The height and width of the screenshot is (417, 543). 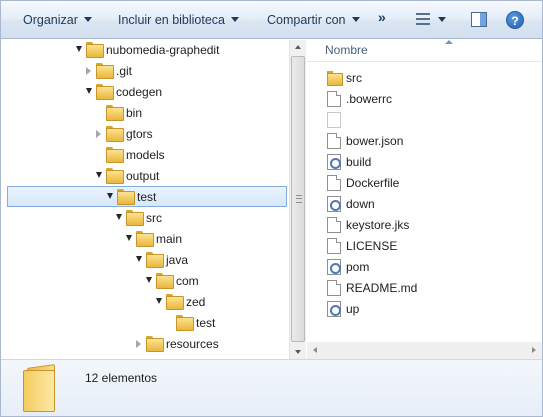 I want to click on tree-item-label: models, so click(x=145, y=155).